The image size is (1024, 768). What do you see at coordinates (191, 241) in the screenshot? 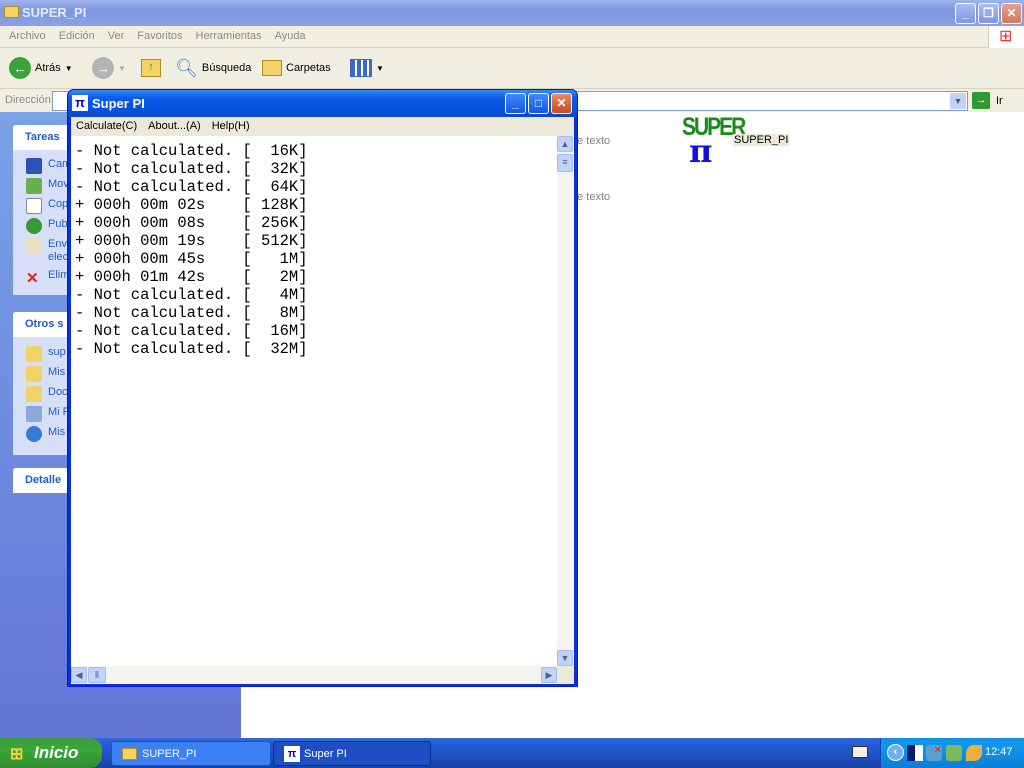
I see `result-line: + 000h 00m 19s [ 512K]` at bounding box center [191, 241].